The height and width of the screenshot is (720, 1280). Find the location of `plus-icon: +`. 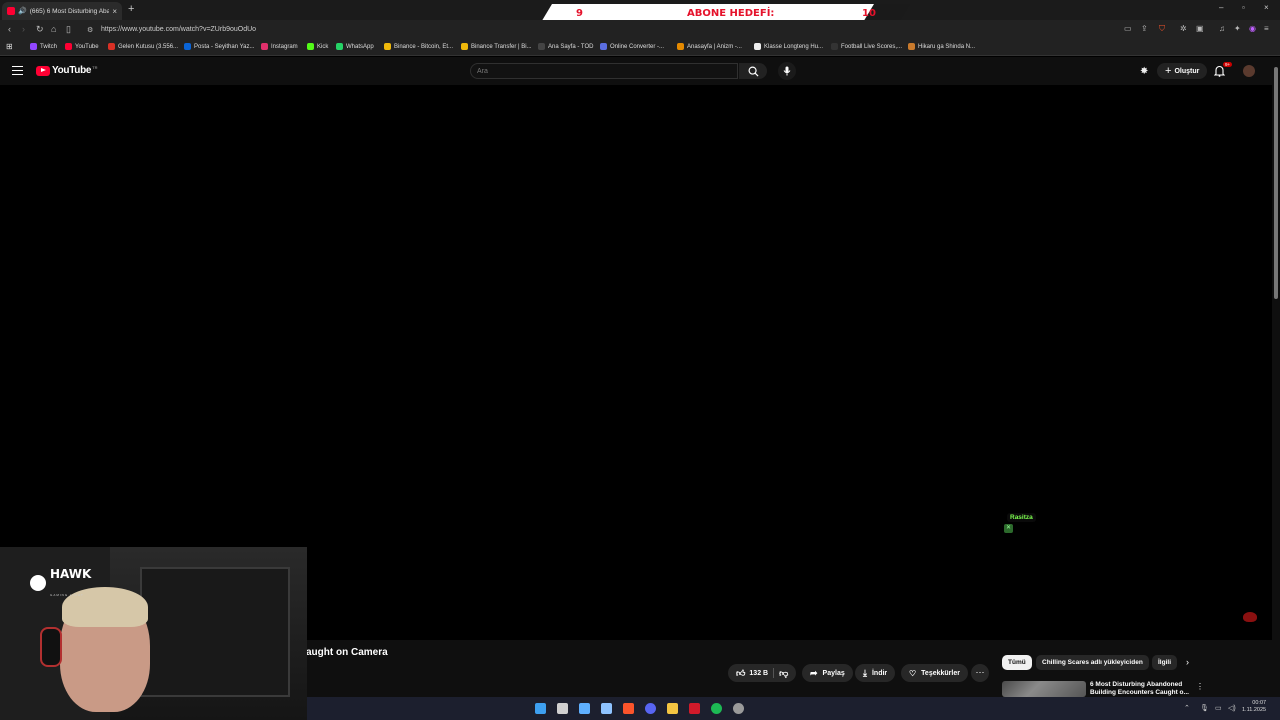

plus-icon: + is located at coordinates (1168, 71).